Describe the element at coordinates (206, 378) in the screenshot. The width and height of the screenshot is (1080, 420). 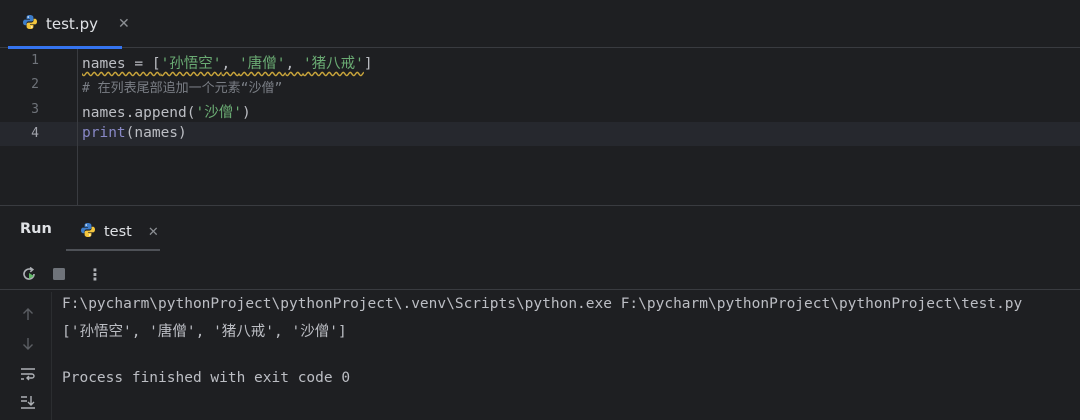
I see `console-exit-line: Process finished with exit code 0` at that location.